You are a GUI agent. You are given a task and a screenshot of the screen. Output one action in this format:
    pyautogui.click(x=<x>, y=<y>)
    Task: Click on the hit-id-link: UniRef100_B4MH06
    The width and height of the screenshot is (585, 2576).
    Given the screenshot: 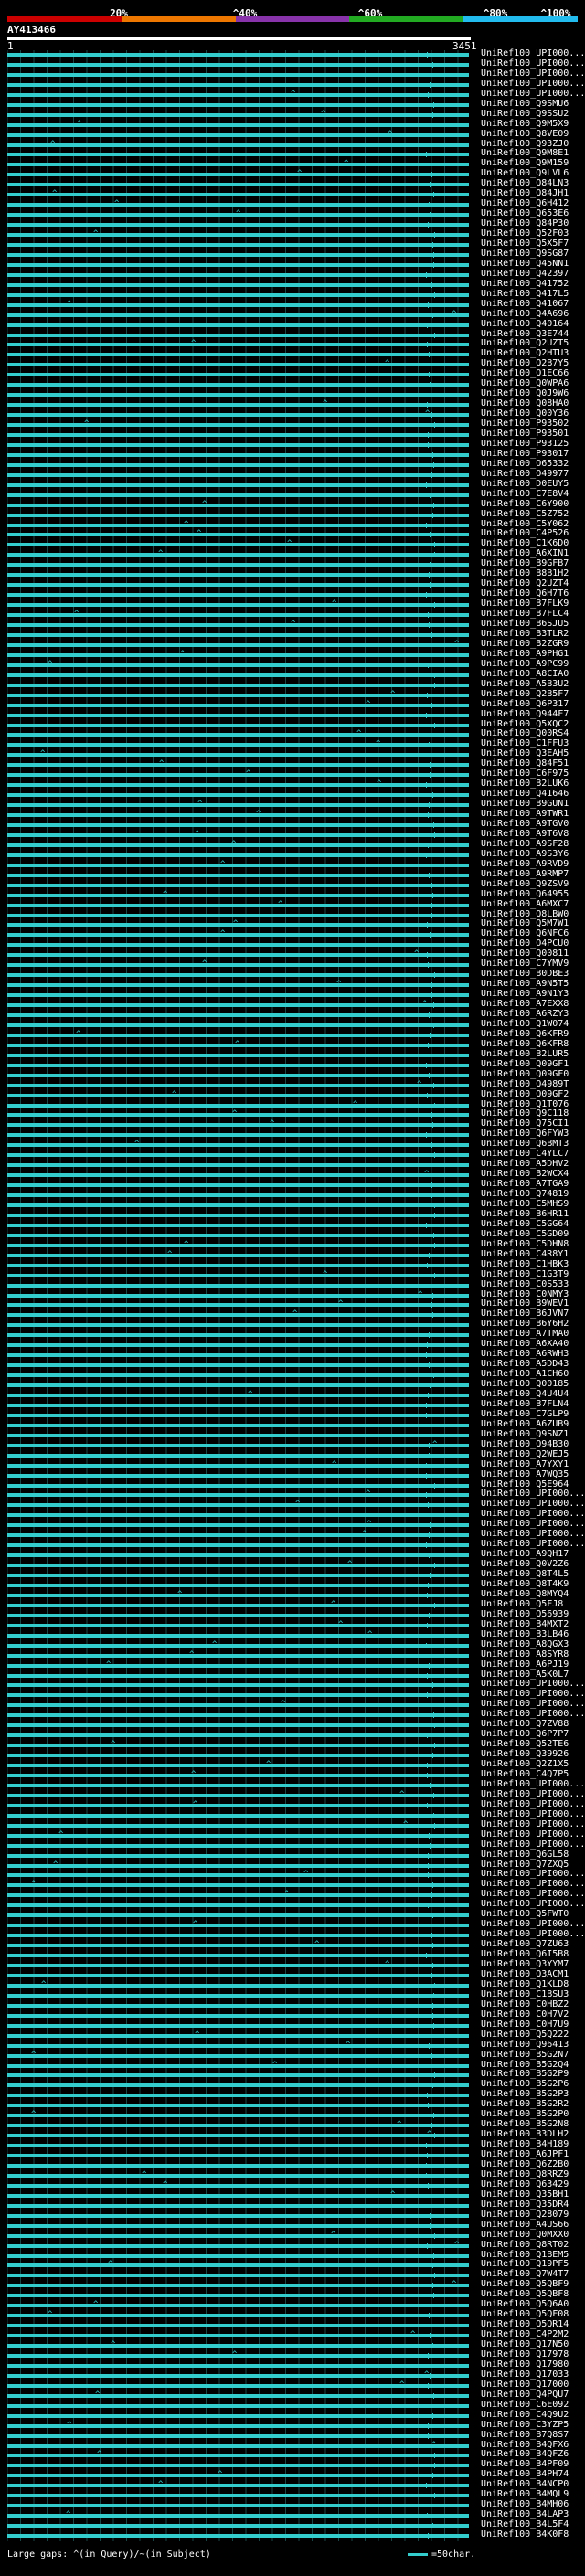 What is the action you would take?
    pyautogui.click(x=525, y=2504)
    